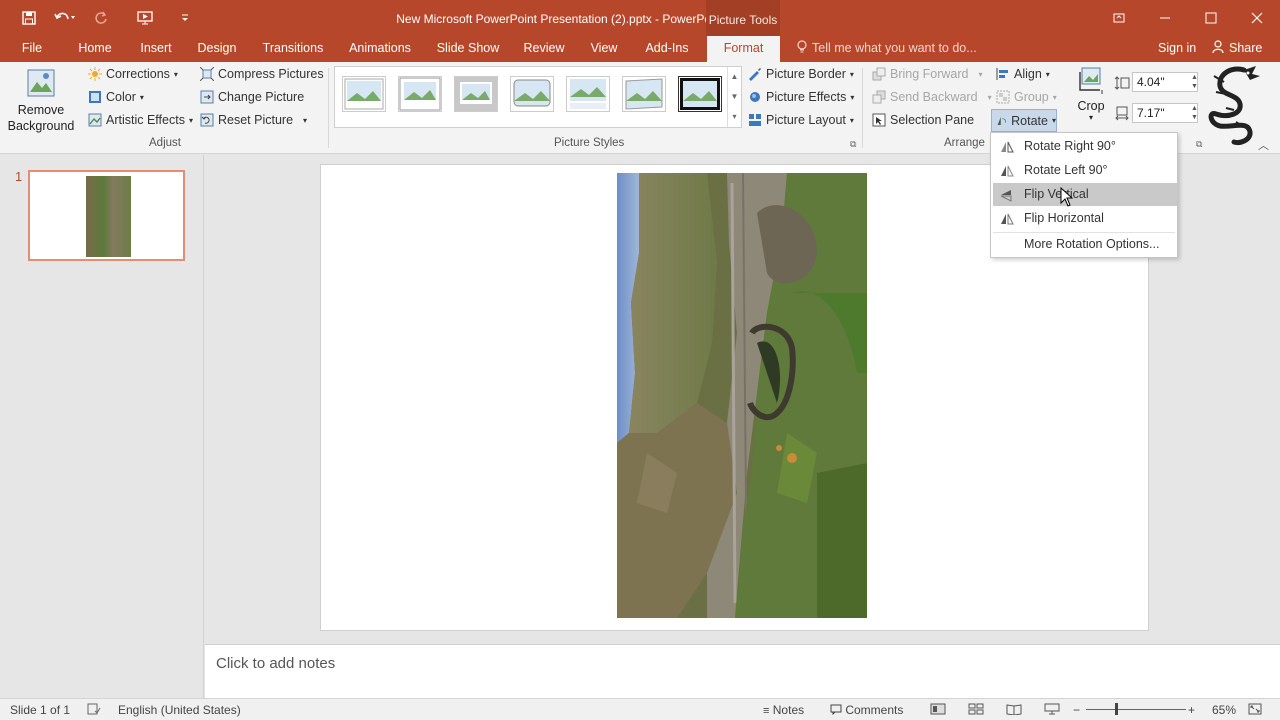 This screenshot has width=1280, height=720. What do you see at coordinates (207, 74) in the screenshot?
I see `compress-icon` at bounding box center [207, 74].